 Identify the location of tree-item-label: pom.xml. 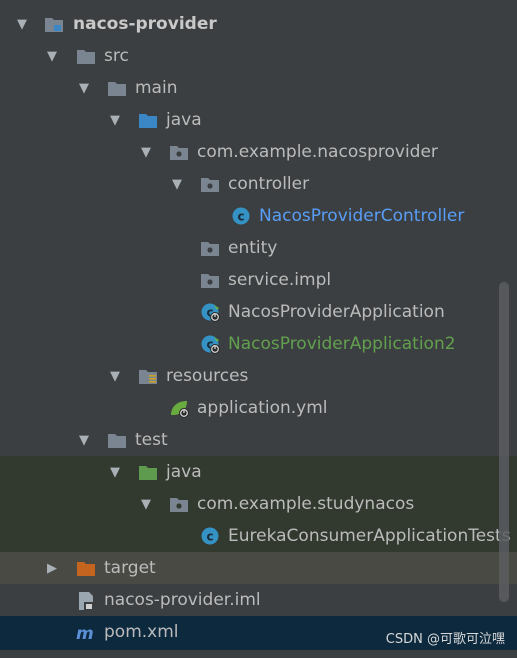
(141, 632).